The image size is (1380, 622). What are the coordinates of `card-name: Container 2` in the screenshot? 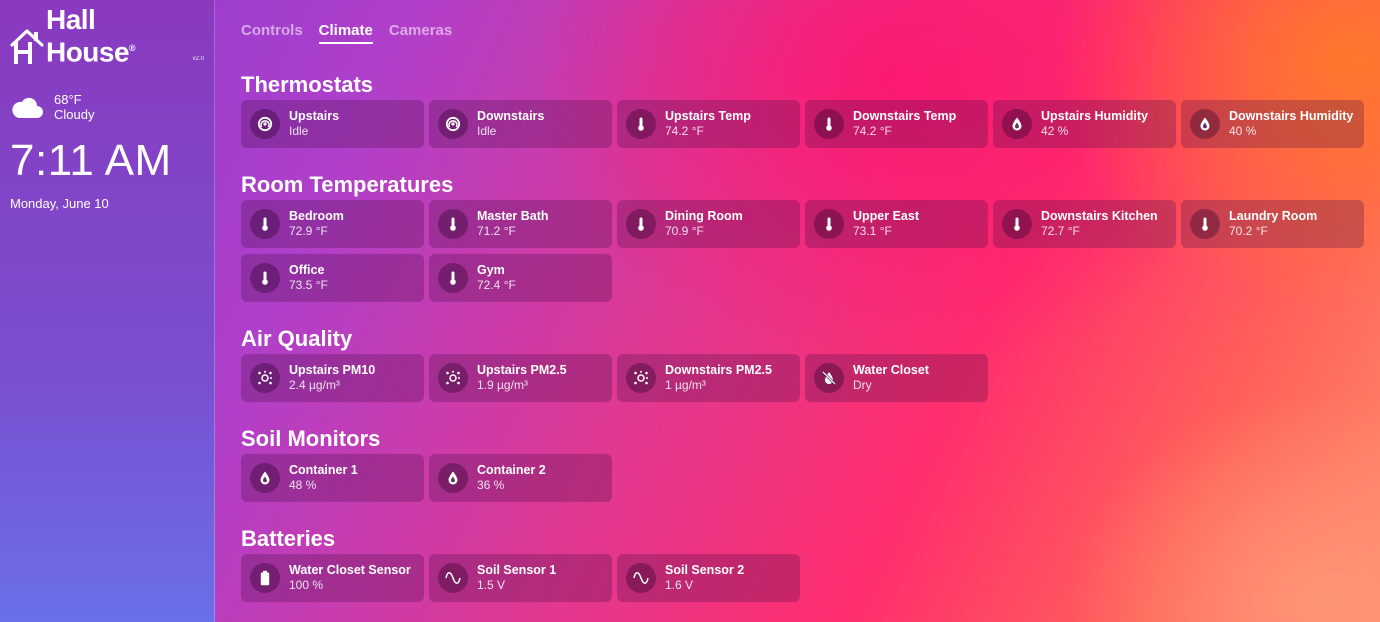 It's located at (511, 470).